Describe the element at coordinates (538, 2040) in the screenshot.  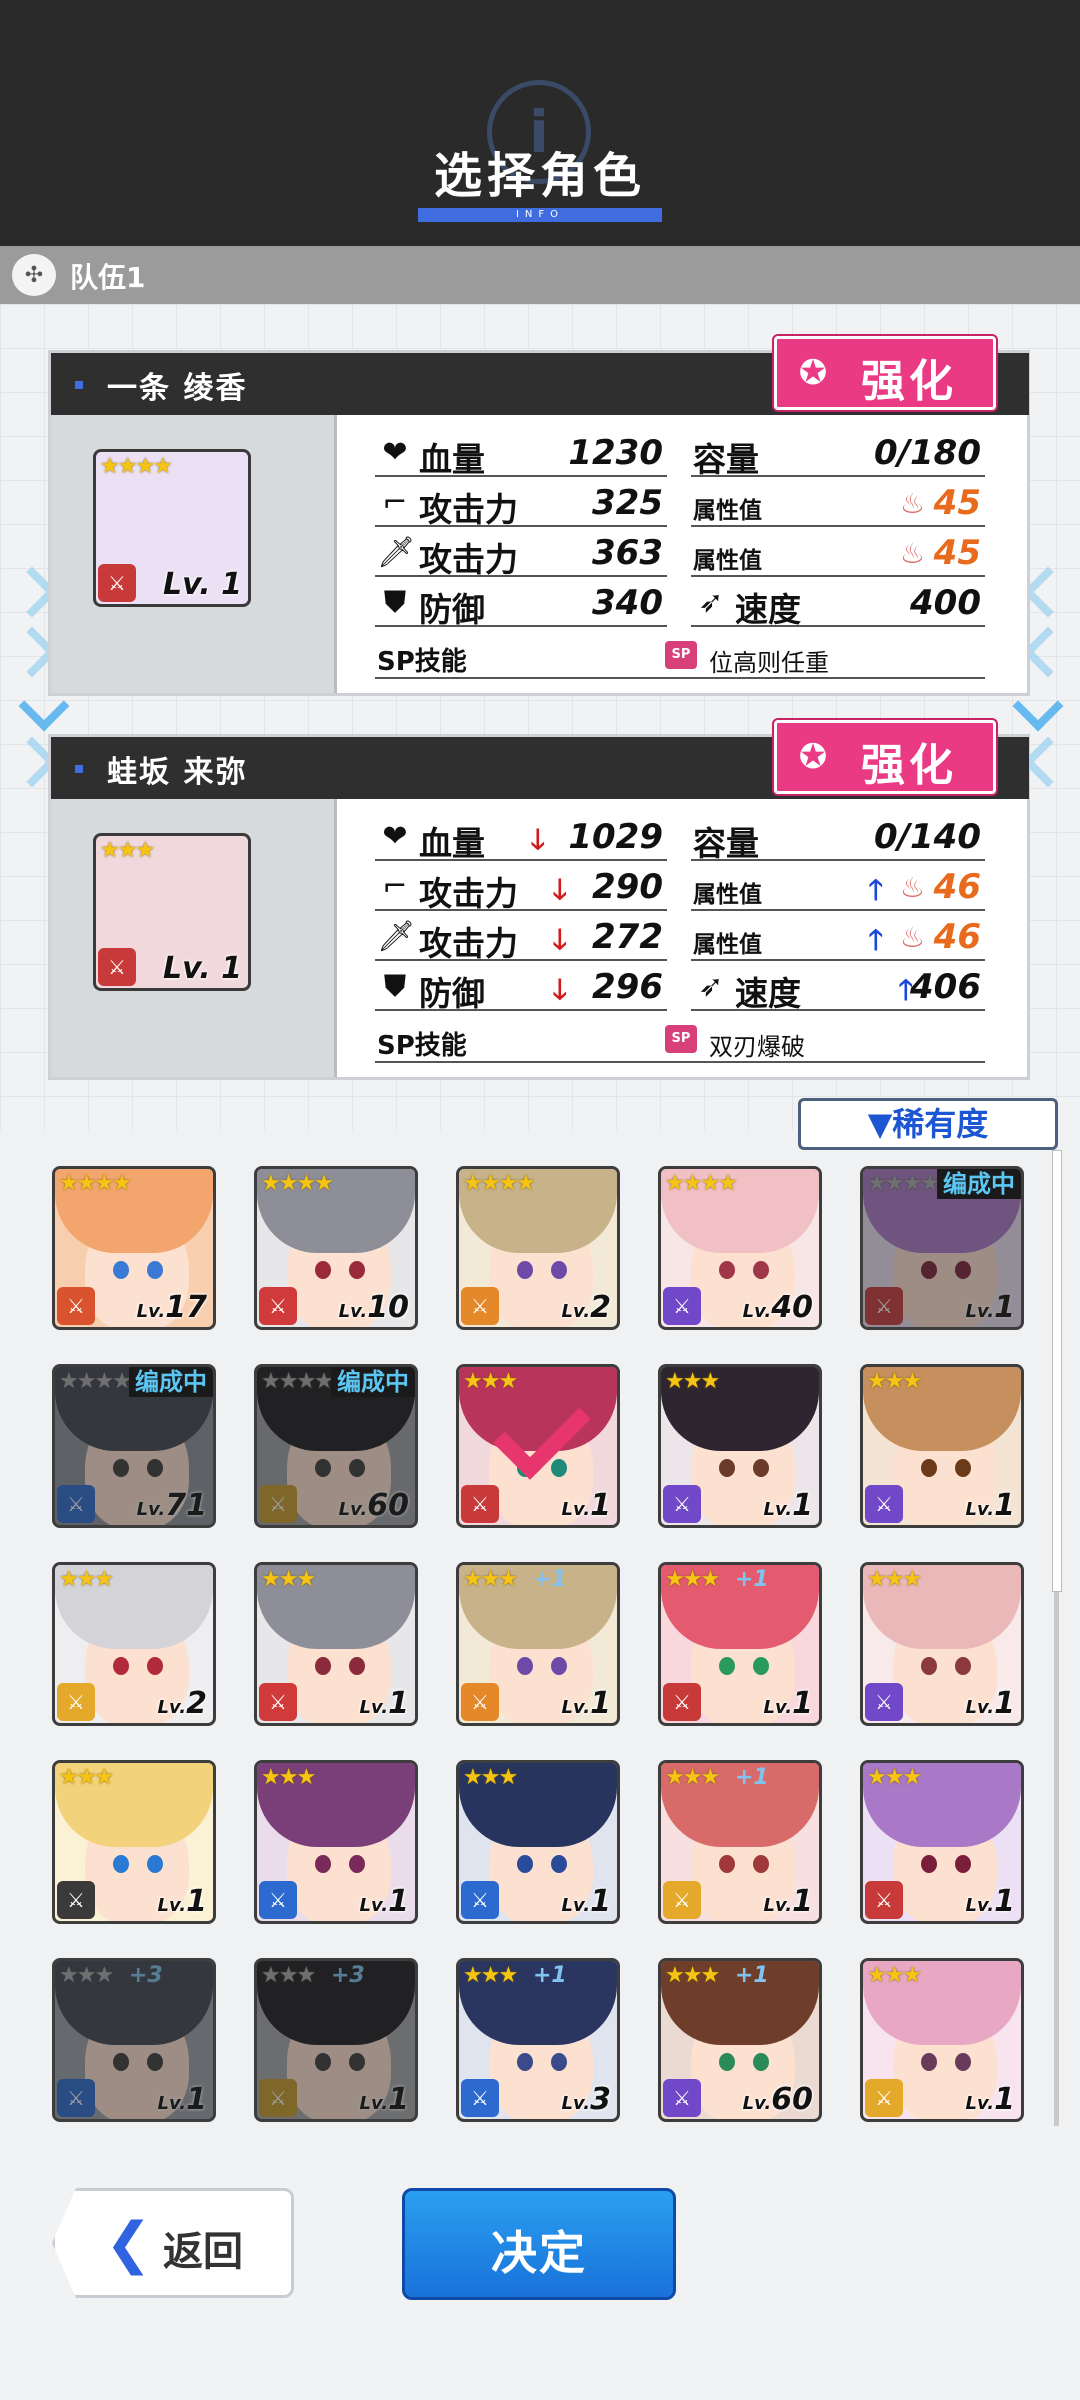
I see `character-tile: ★★★ ⚔ Lv.3 +1` at that location.